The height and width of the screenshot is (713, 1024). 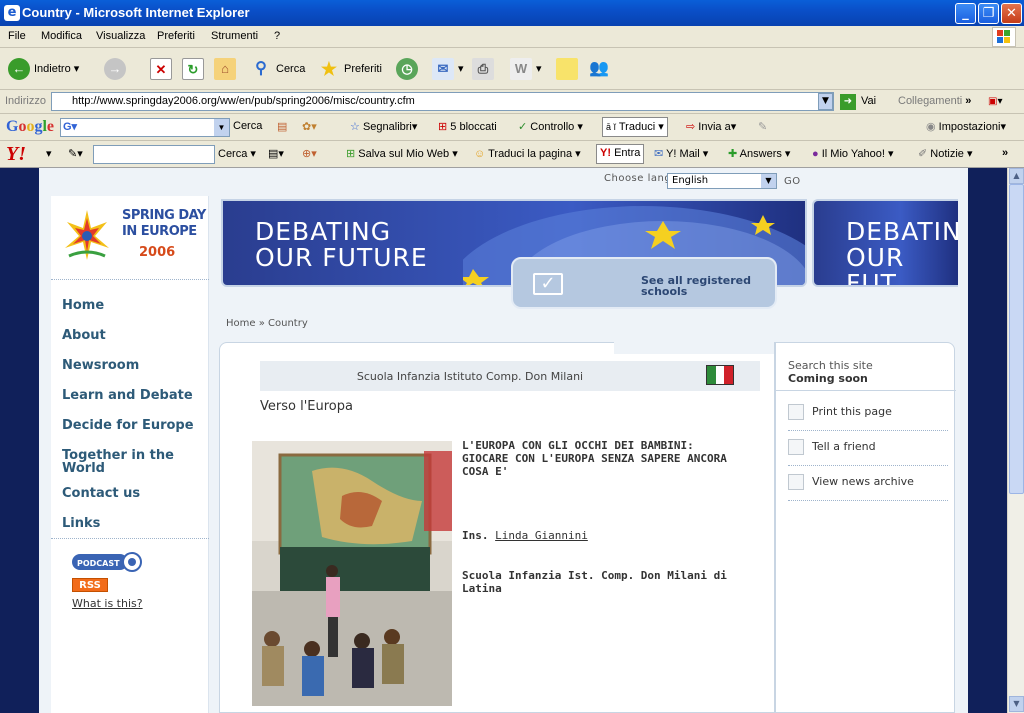 I want to click on pdf-tool-icon: ▣▾, so click(x=1001, y=101).